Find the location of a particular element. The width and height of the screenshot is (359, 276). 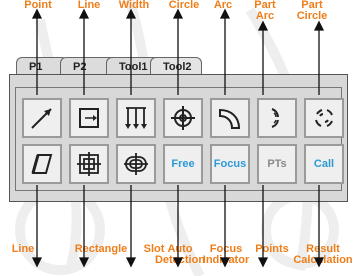

line-tool-button is located at coordinates (89, 118).